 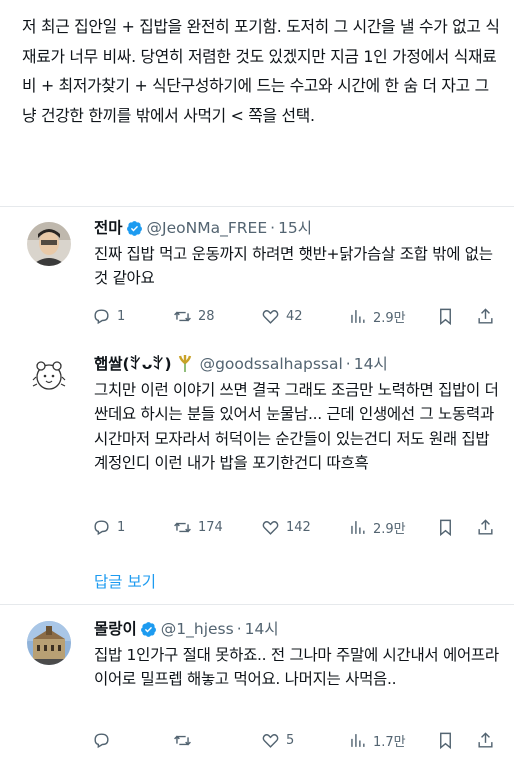 I want to click on retweet-button: 174, so click(x=217, y=527).